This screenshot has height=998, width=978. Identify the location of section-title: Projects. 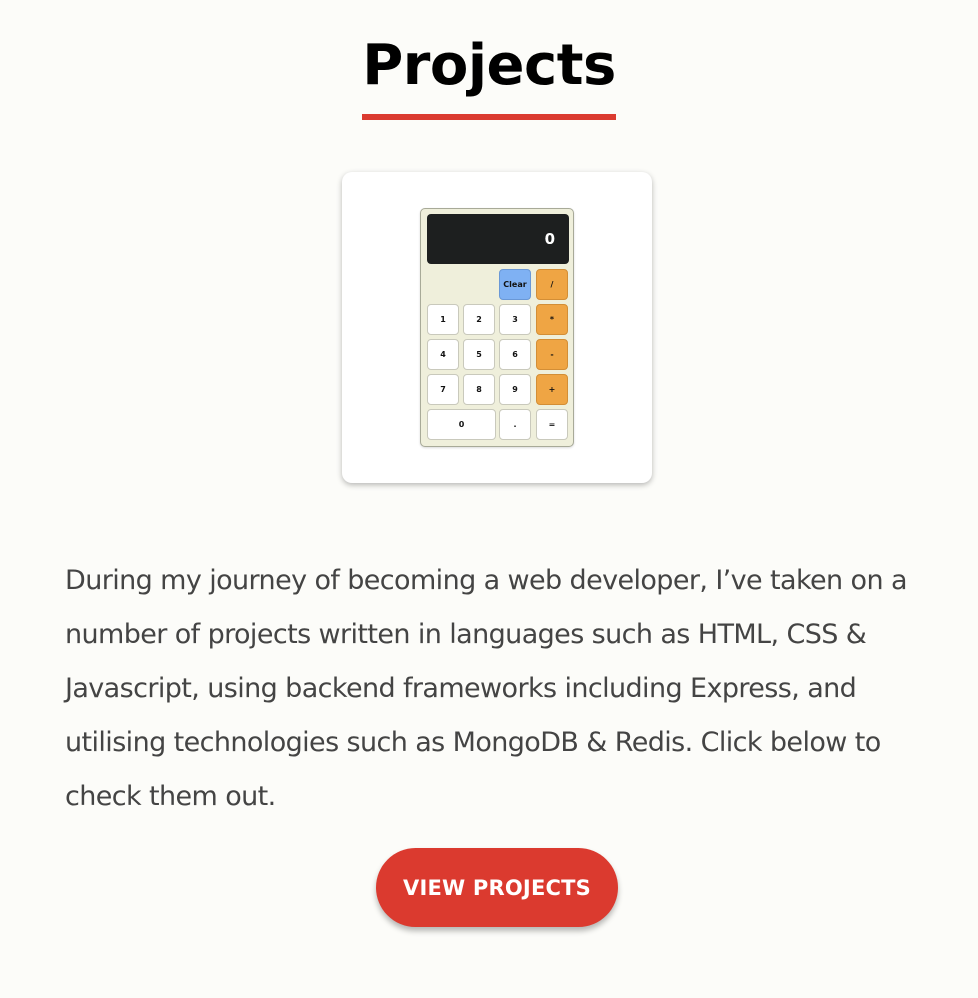
(489, 79).